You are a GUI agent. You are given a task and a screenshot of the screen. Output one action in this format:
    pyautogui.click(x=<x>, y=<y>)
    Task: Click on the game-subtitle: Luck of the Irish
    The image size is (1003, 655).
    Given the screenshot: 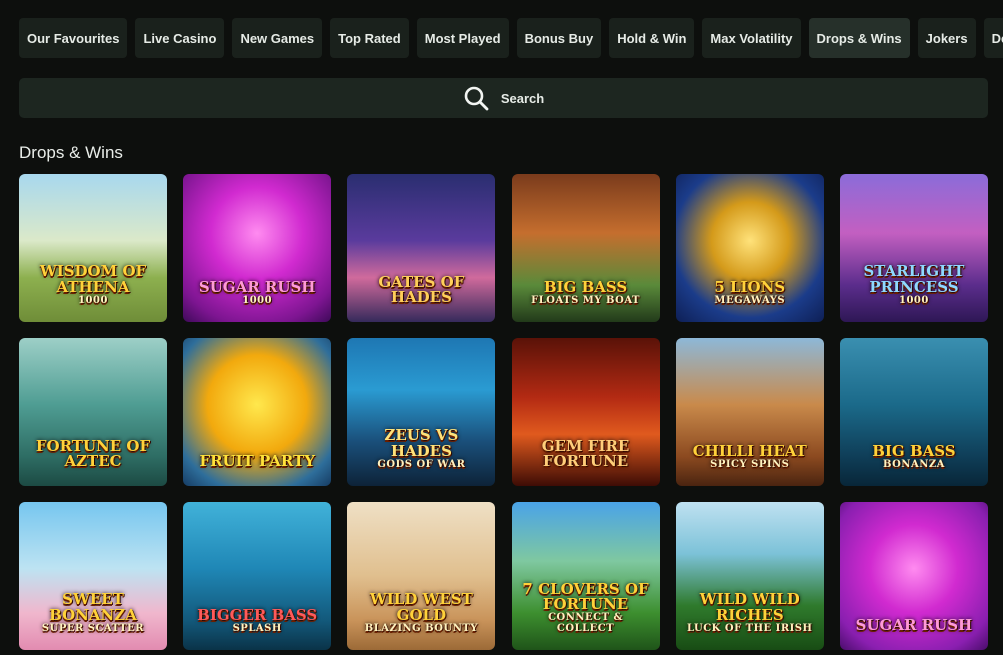 What is the action you would take?
    pyautogui.click(x=750, y=628)
    